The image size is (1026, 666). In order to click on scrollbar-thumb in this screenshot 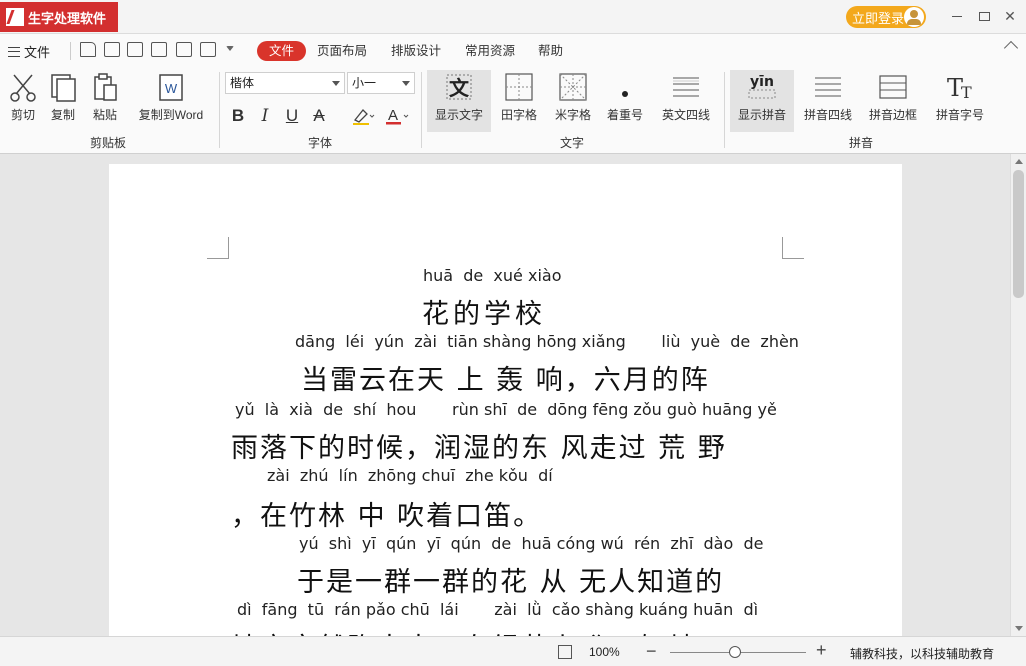, I will do `click(1018, 234)`.